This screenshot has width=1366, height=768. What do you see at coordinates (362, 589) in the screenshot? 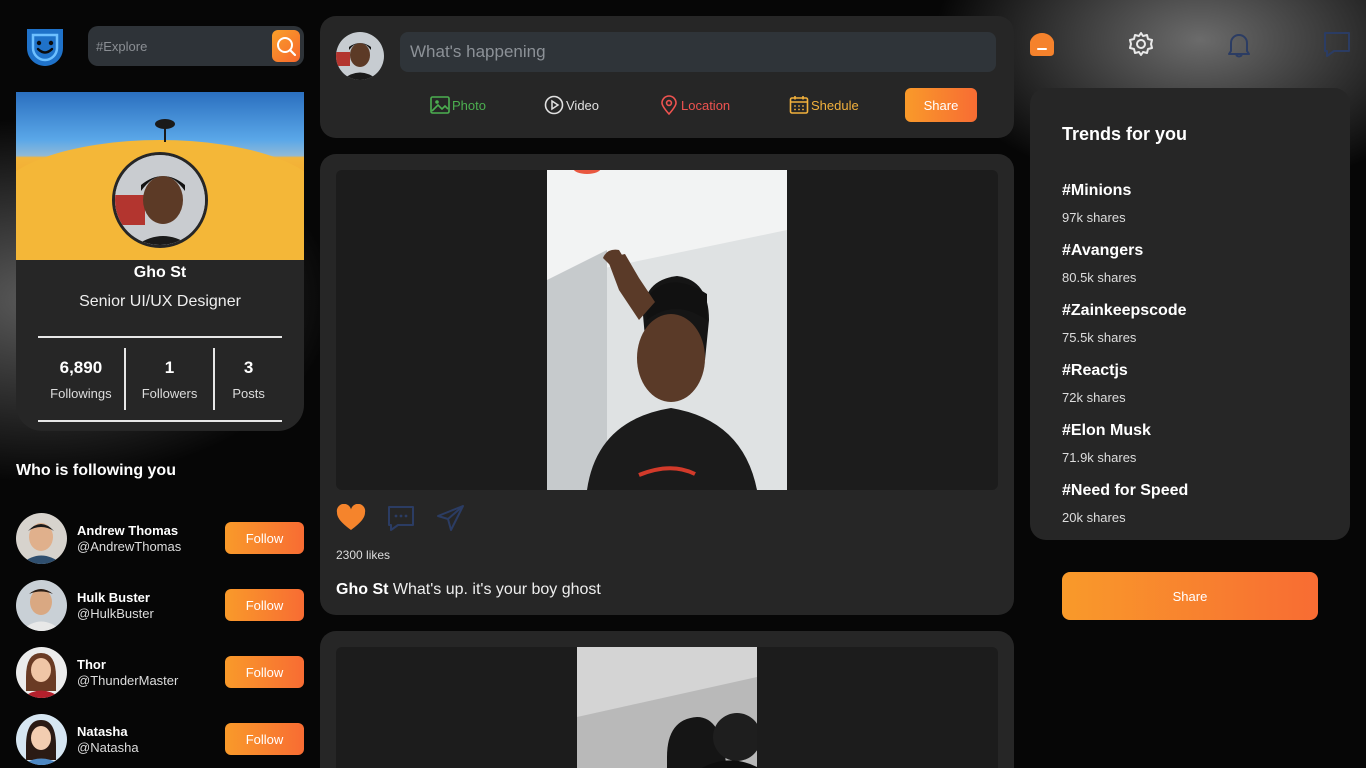
I see `post-author: Gho St` at bounding box center [362, 589].